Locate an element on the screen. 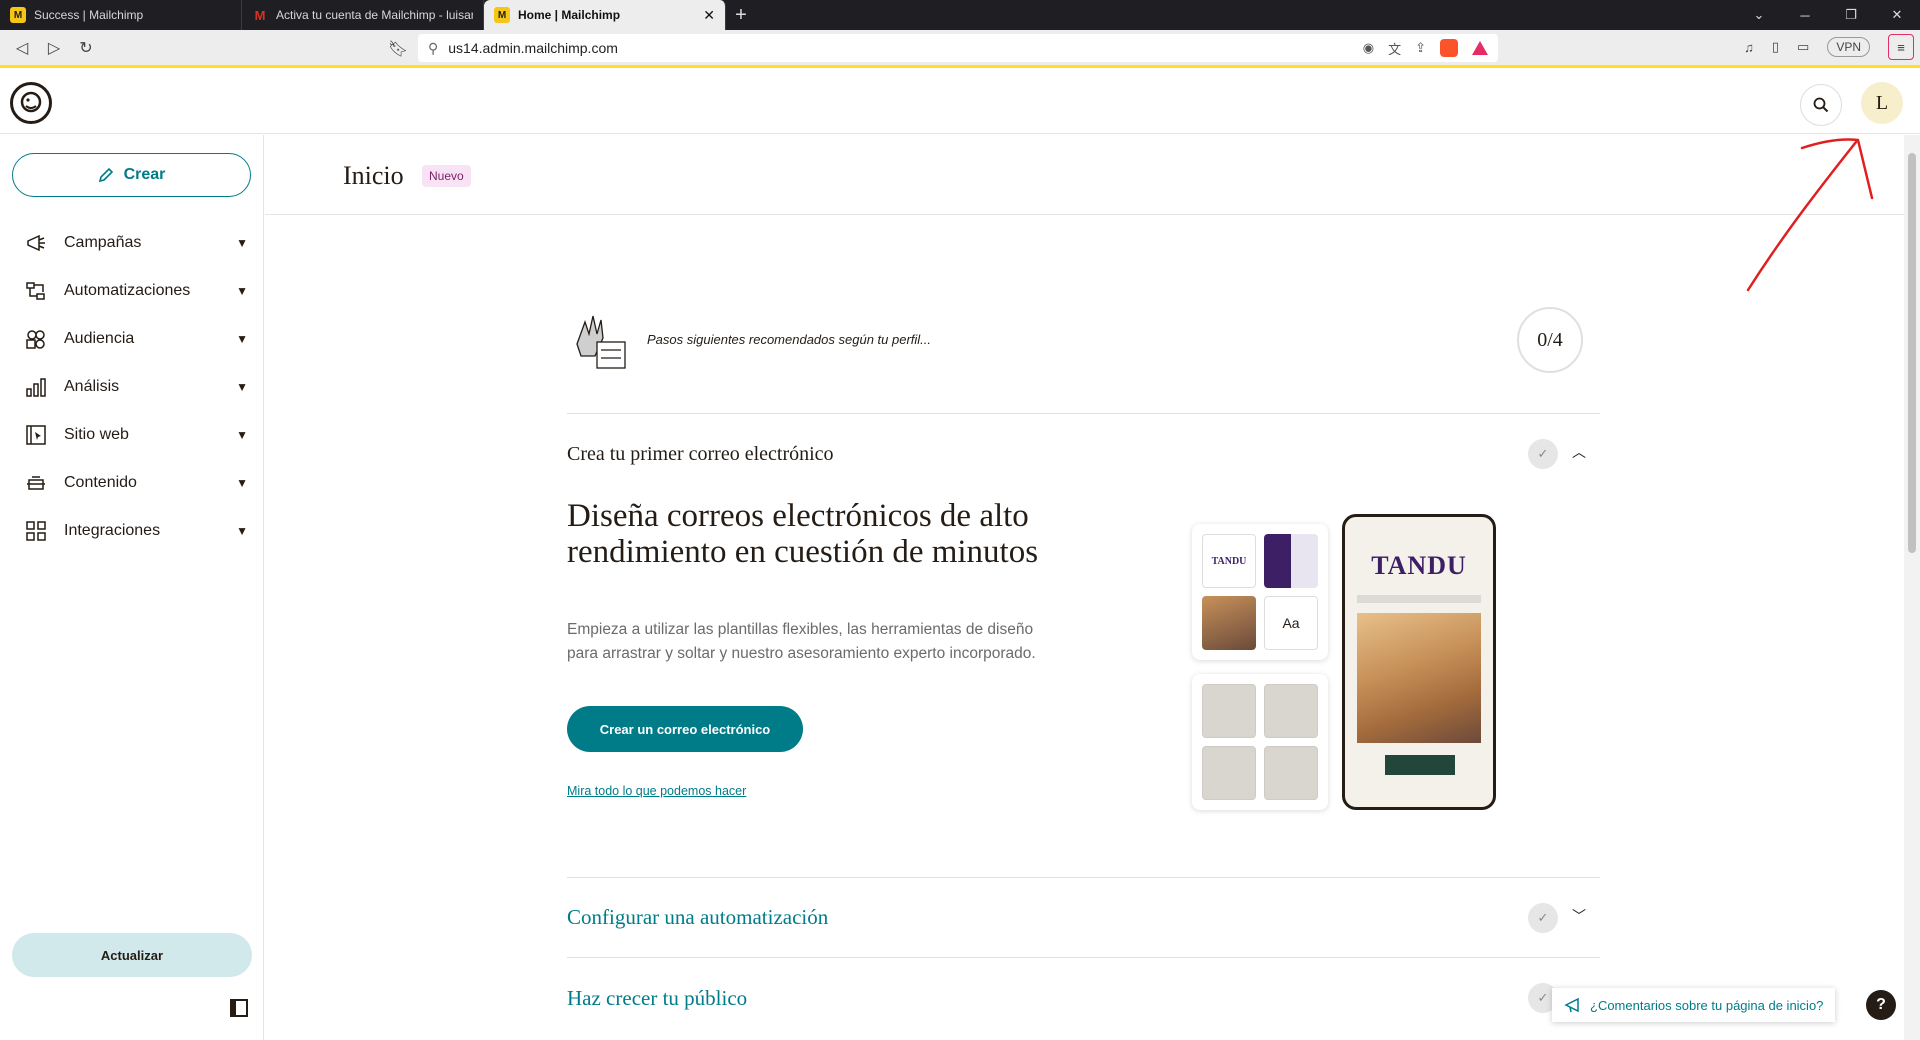  create-button-label: Crear is located at coordinates (144, 174).